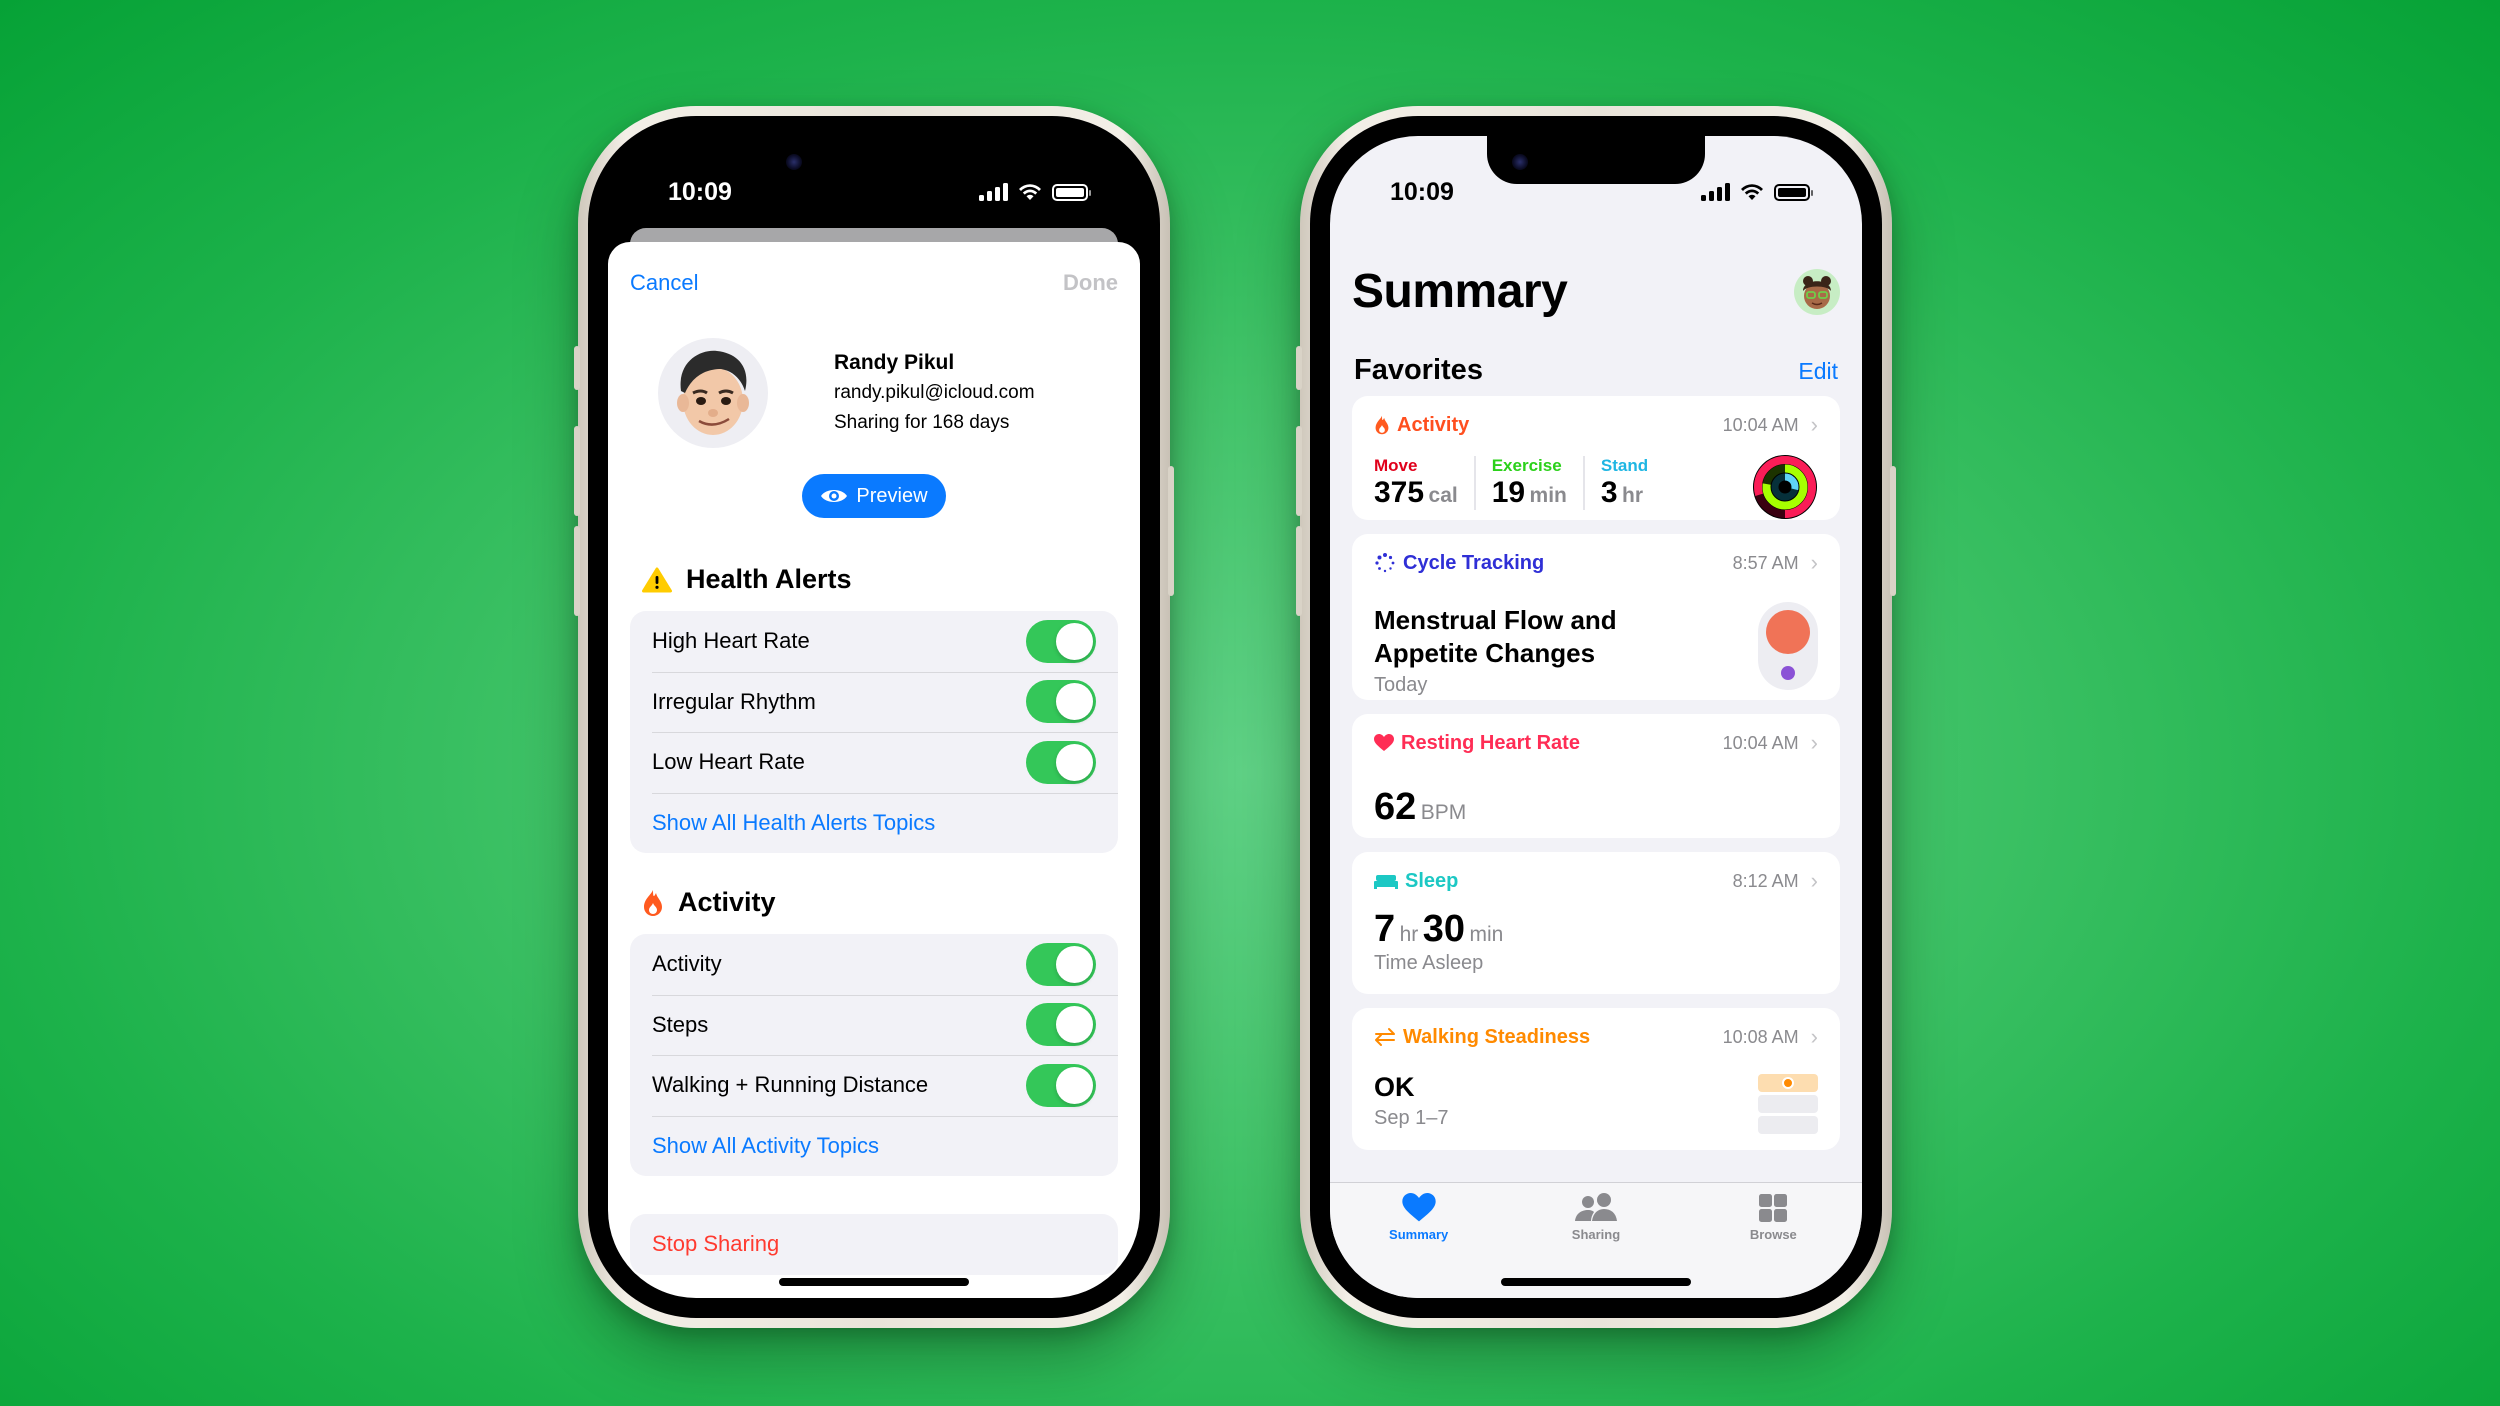 This screenshot has width=2500, height=1406. What do you see at coordinates (1459, 563) in the screenshot?
I see `card-title: Cycle Tracking` at bounding box center [1459, 563].